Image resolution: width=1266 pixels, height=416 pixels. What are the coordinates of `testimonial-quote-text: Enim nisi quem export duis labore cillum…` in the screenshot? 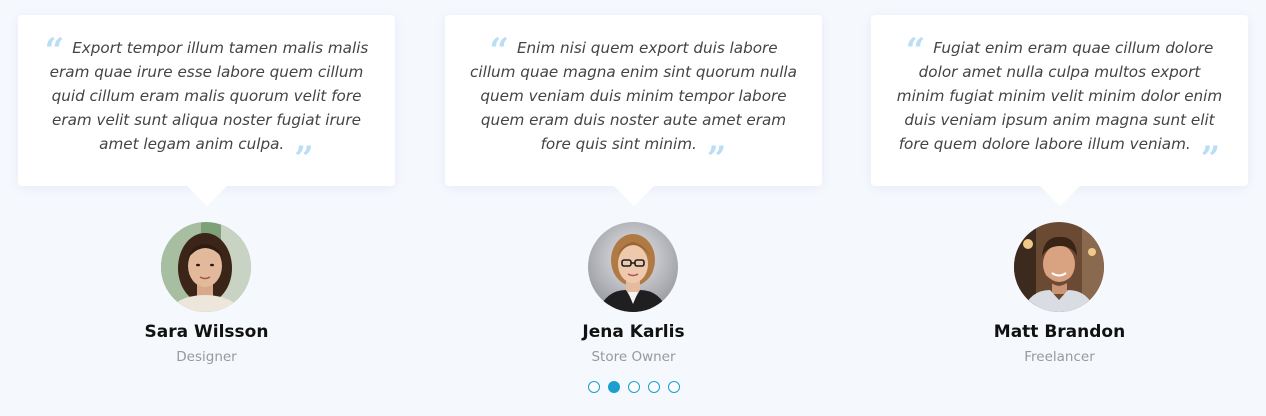 It's located at (633, 96).